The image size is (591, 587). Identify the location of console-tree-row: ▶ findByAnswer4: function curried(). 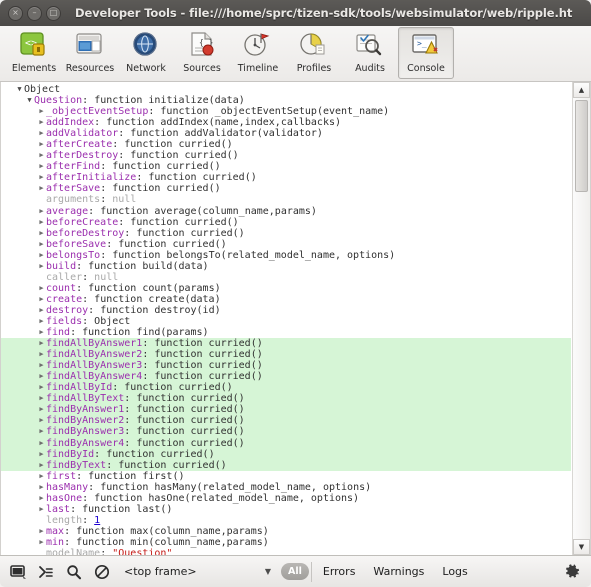
(286, 443).